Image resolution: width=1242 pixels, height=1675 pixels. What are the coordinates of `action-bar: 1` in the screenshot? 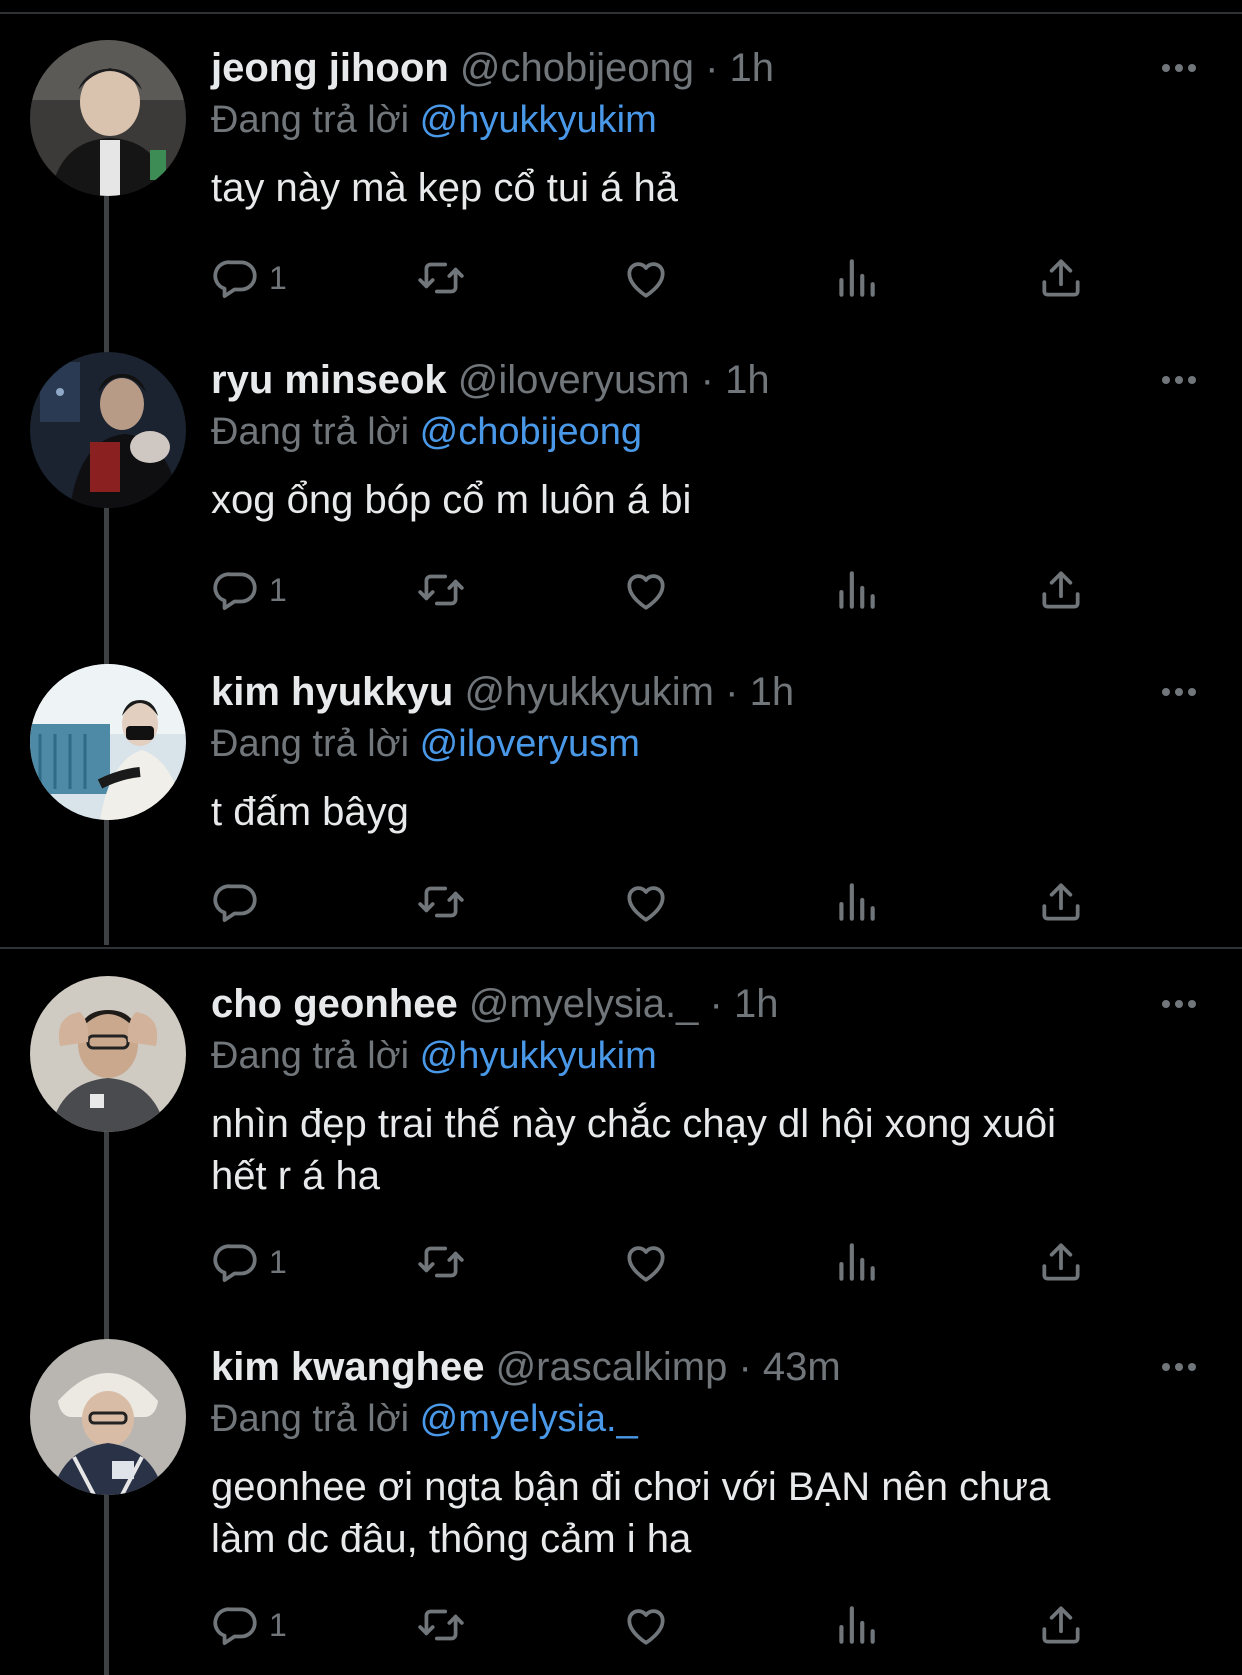 It's located at (661, 1625).